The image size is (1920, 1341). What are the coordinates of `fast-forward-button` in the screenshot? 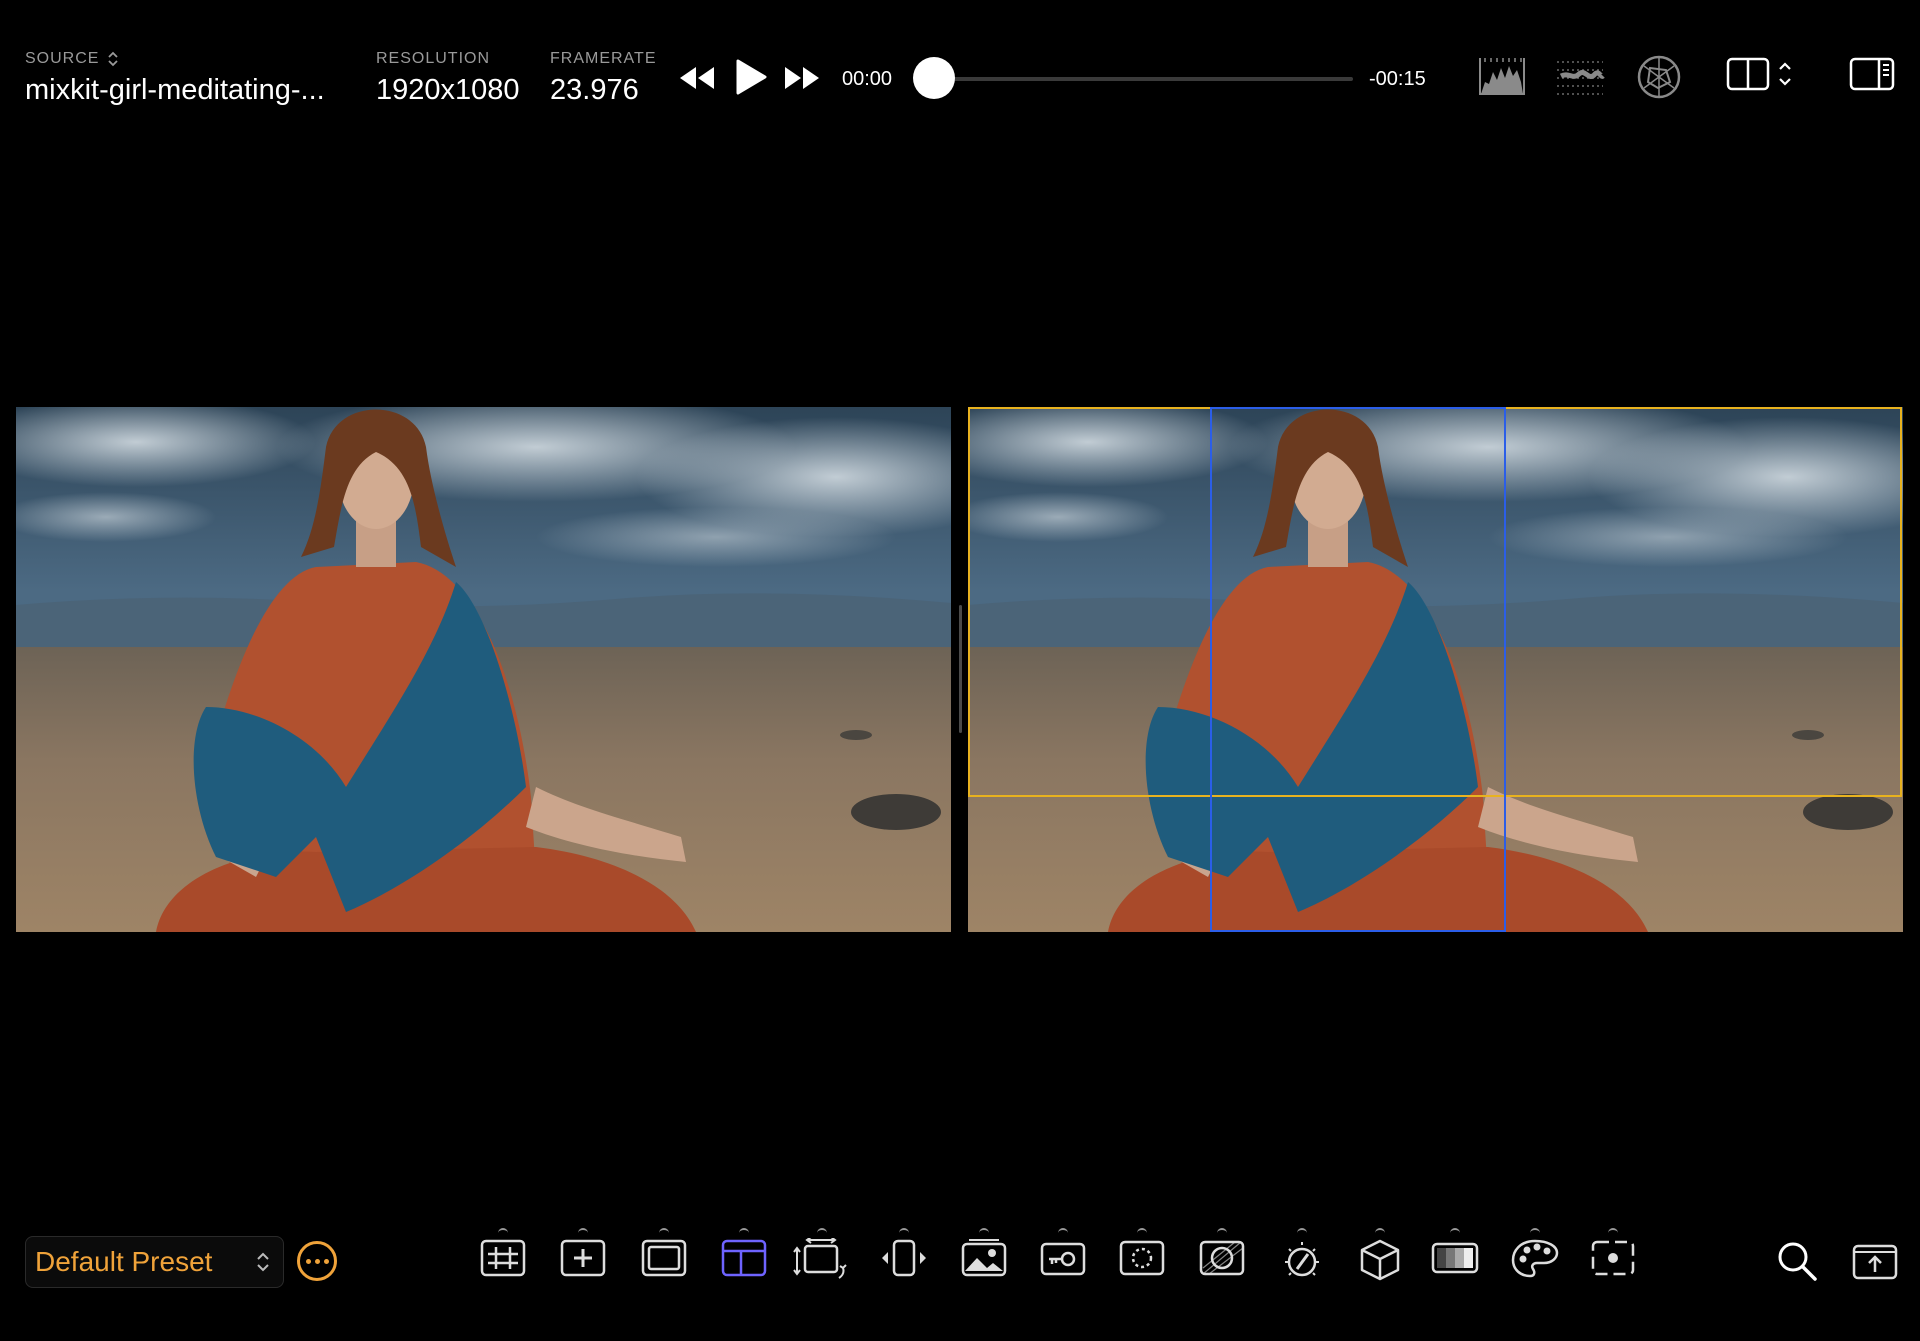 It's located at (802, 78).